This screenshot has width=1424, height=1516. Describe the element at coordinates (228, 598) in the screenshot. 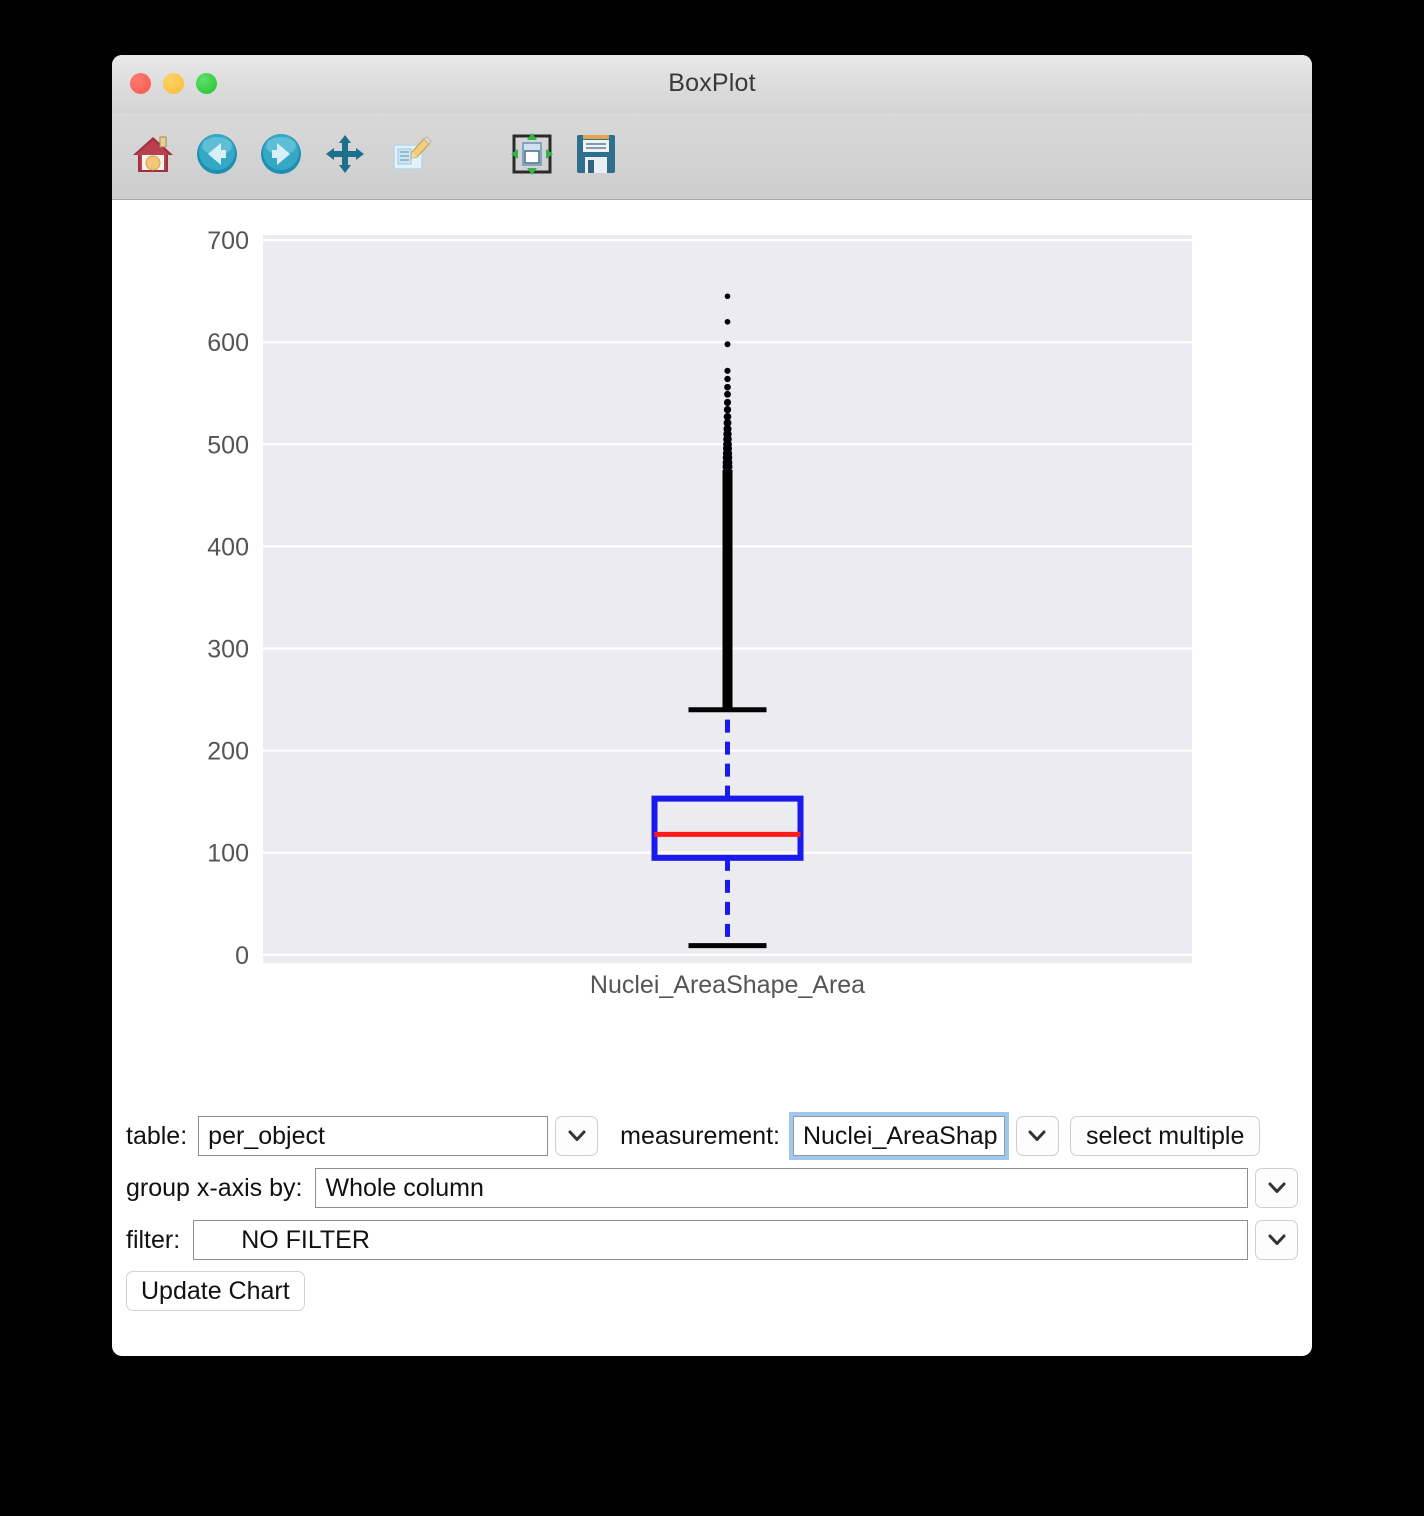

I see `y-tick-labels: 0 100 200 300 400 500 600 700` at that location.